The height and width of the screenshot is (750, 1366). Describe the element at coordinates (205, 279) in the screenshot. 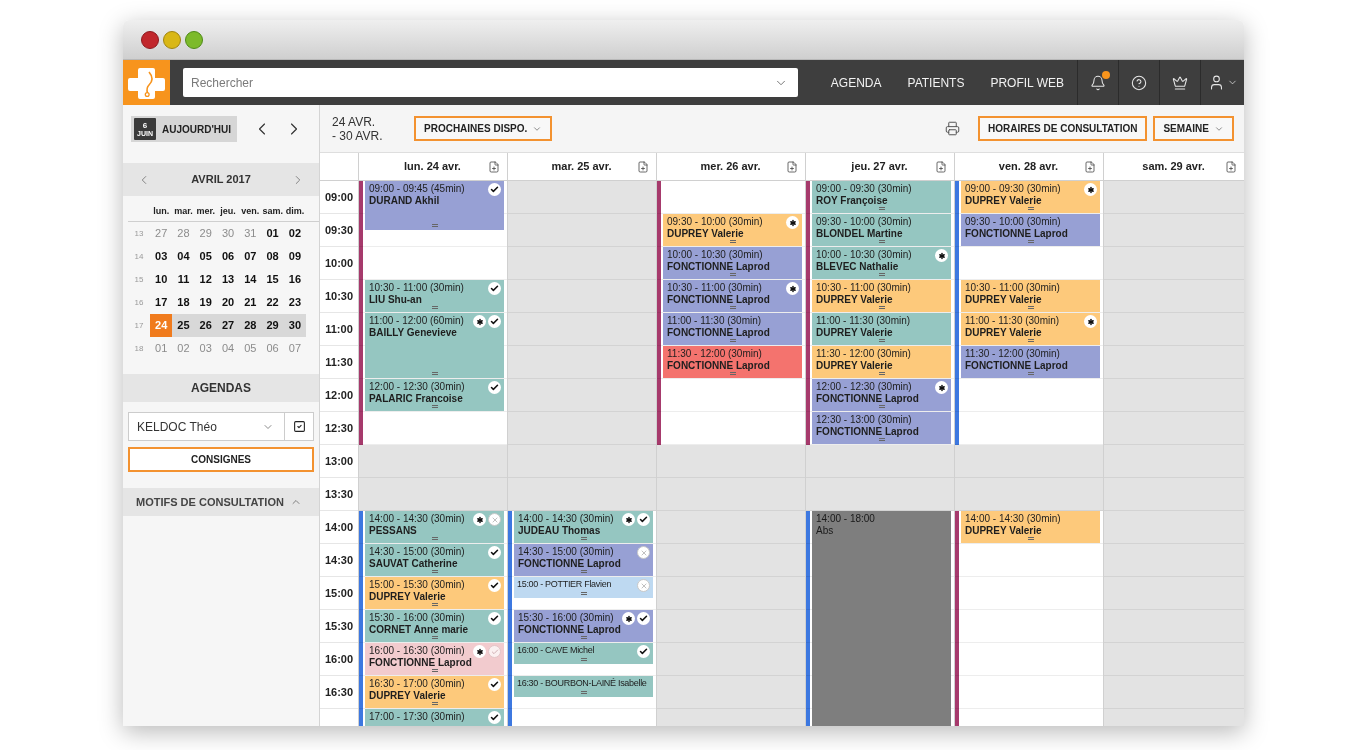

I see `calendar-day: 12` at that location.